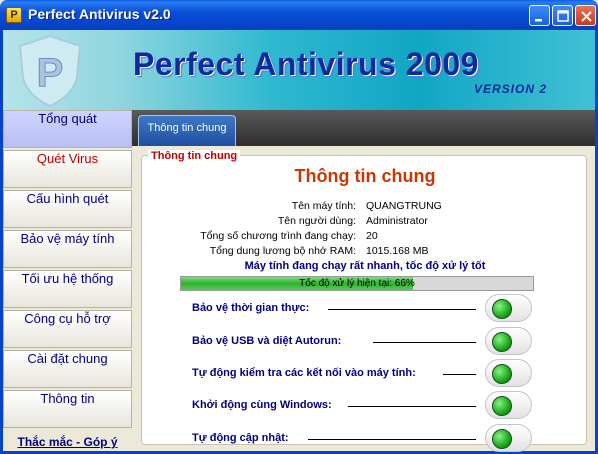 Image resolution: width=598 pixels, height=454 pixels. I want to click on info-label: Tổng dung lương bộ nhớ RAM:, so click(282, 251).